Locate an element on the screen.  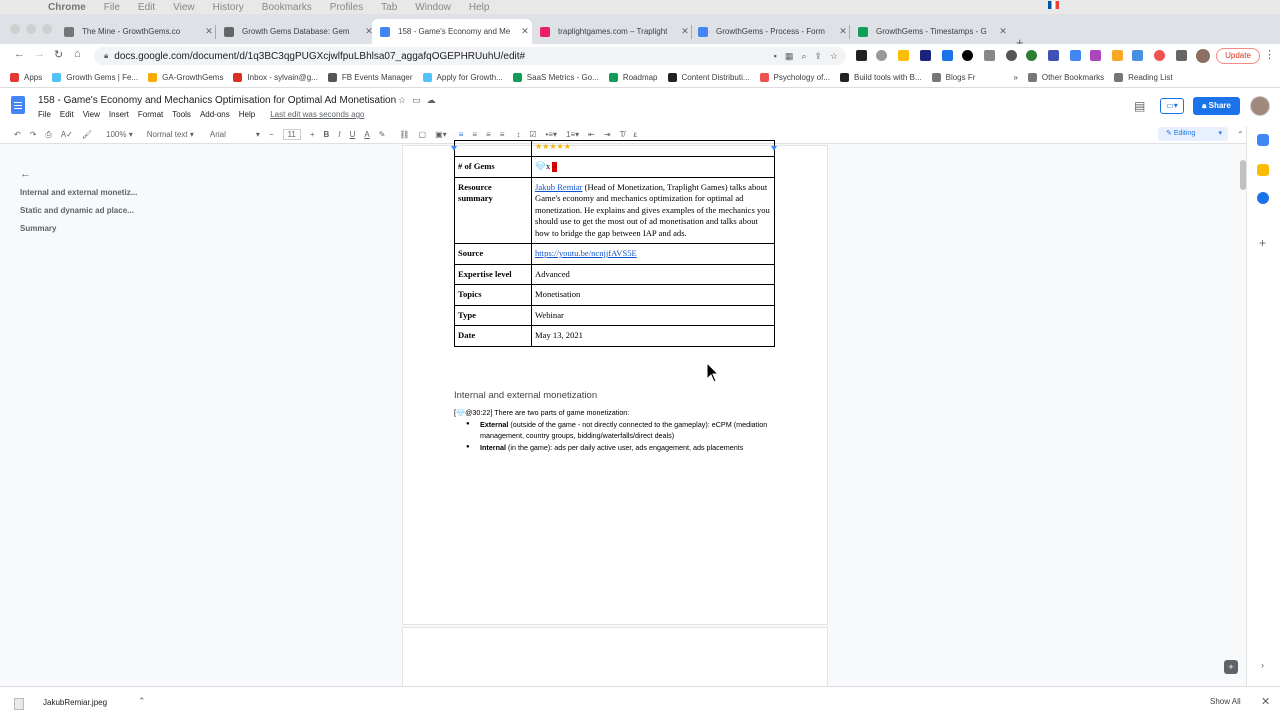
align-justify-icon: ≡ is located at coordinates (502, 134).